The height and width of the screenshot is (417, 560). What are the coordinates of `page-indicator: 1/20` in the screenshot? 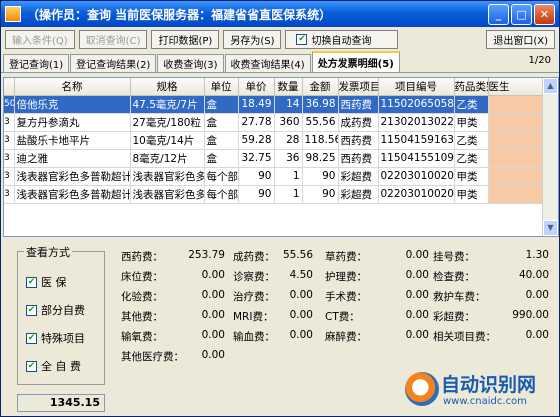 It's located at (539, 60).